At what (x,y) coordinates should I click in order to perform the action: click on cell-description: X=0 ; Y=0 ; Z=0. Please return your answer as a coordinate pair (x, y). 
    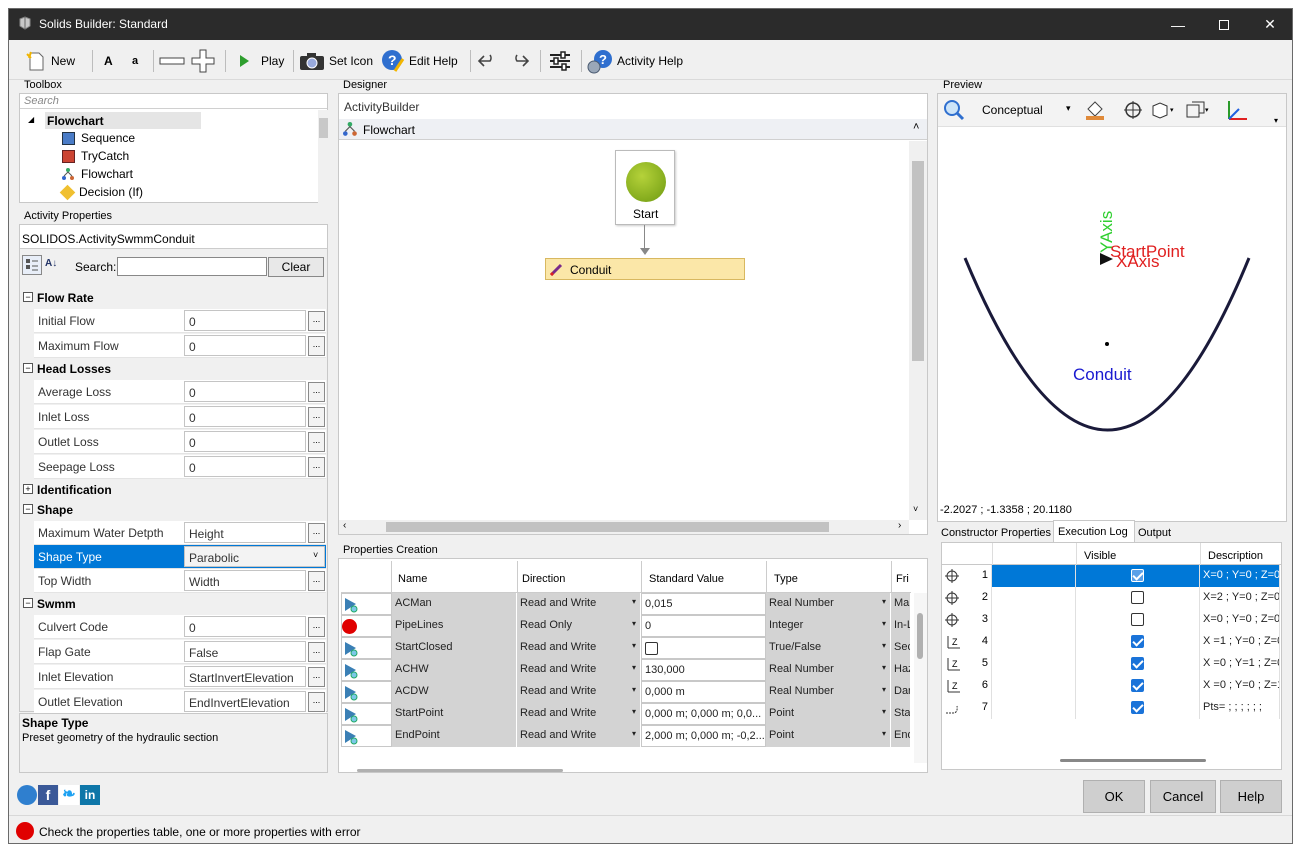
    Looking at the image, I should click on (1240, 620).